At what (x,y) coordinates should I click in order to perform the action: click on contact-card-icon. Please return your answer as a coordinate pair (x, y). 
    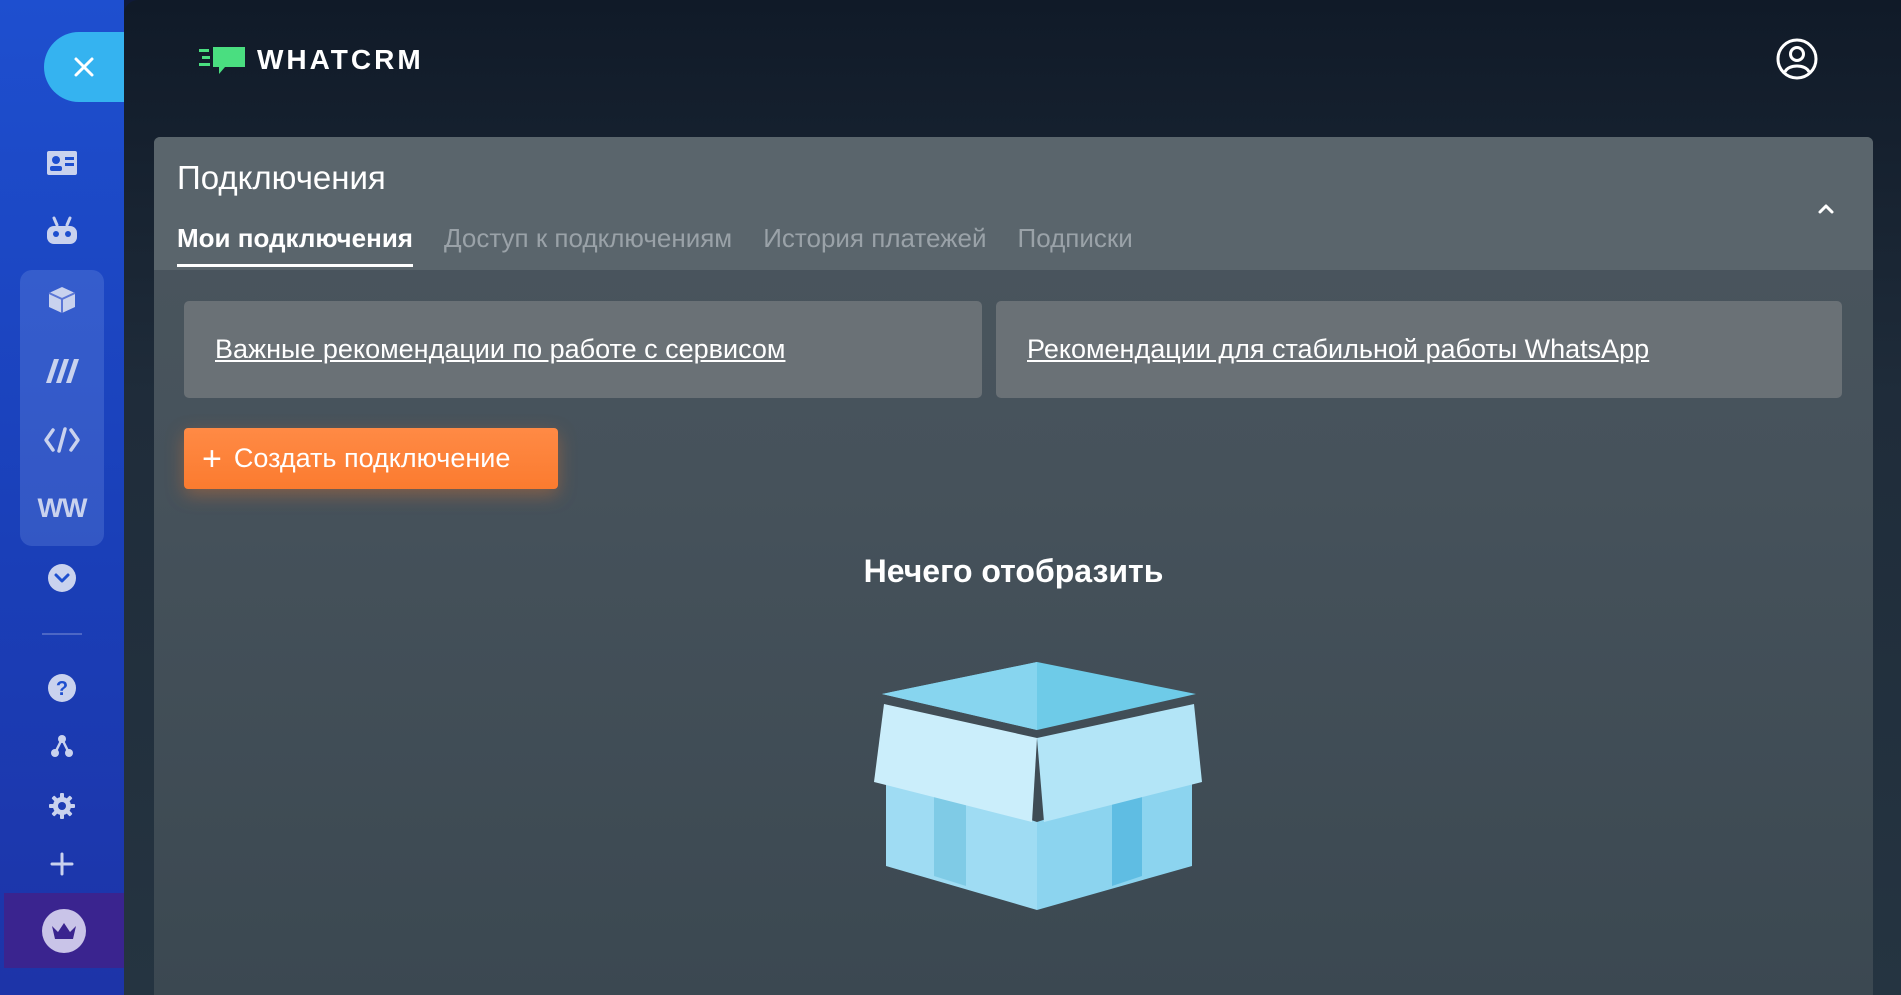
    Looking at the image, I should click on (62, 163).